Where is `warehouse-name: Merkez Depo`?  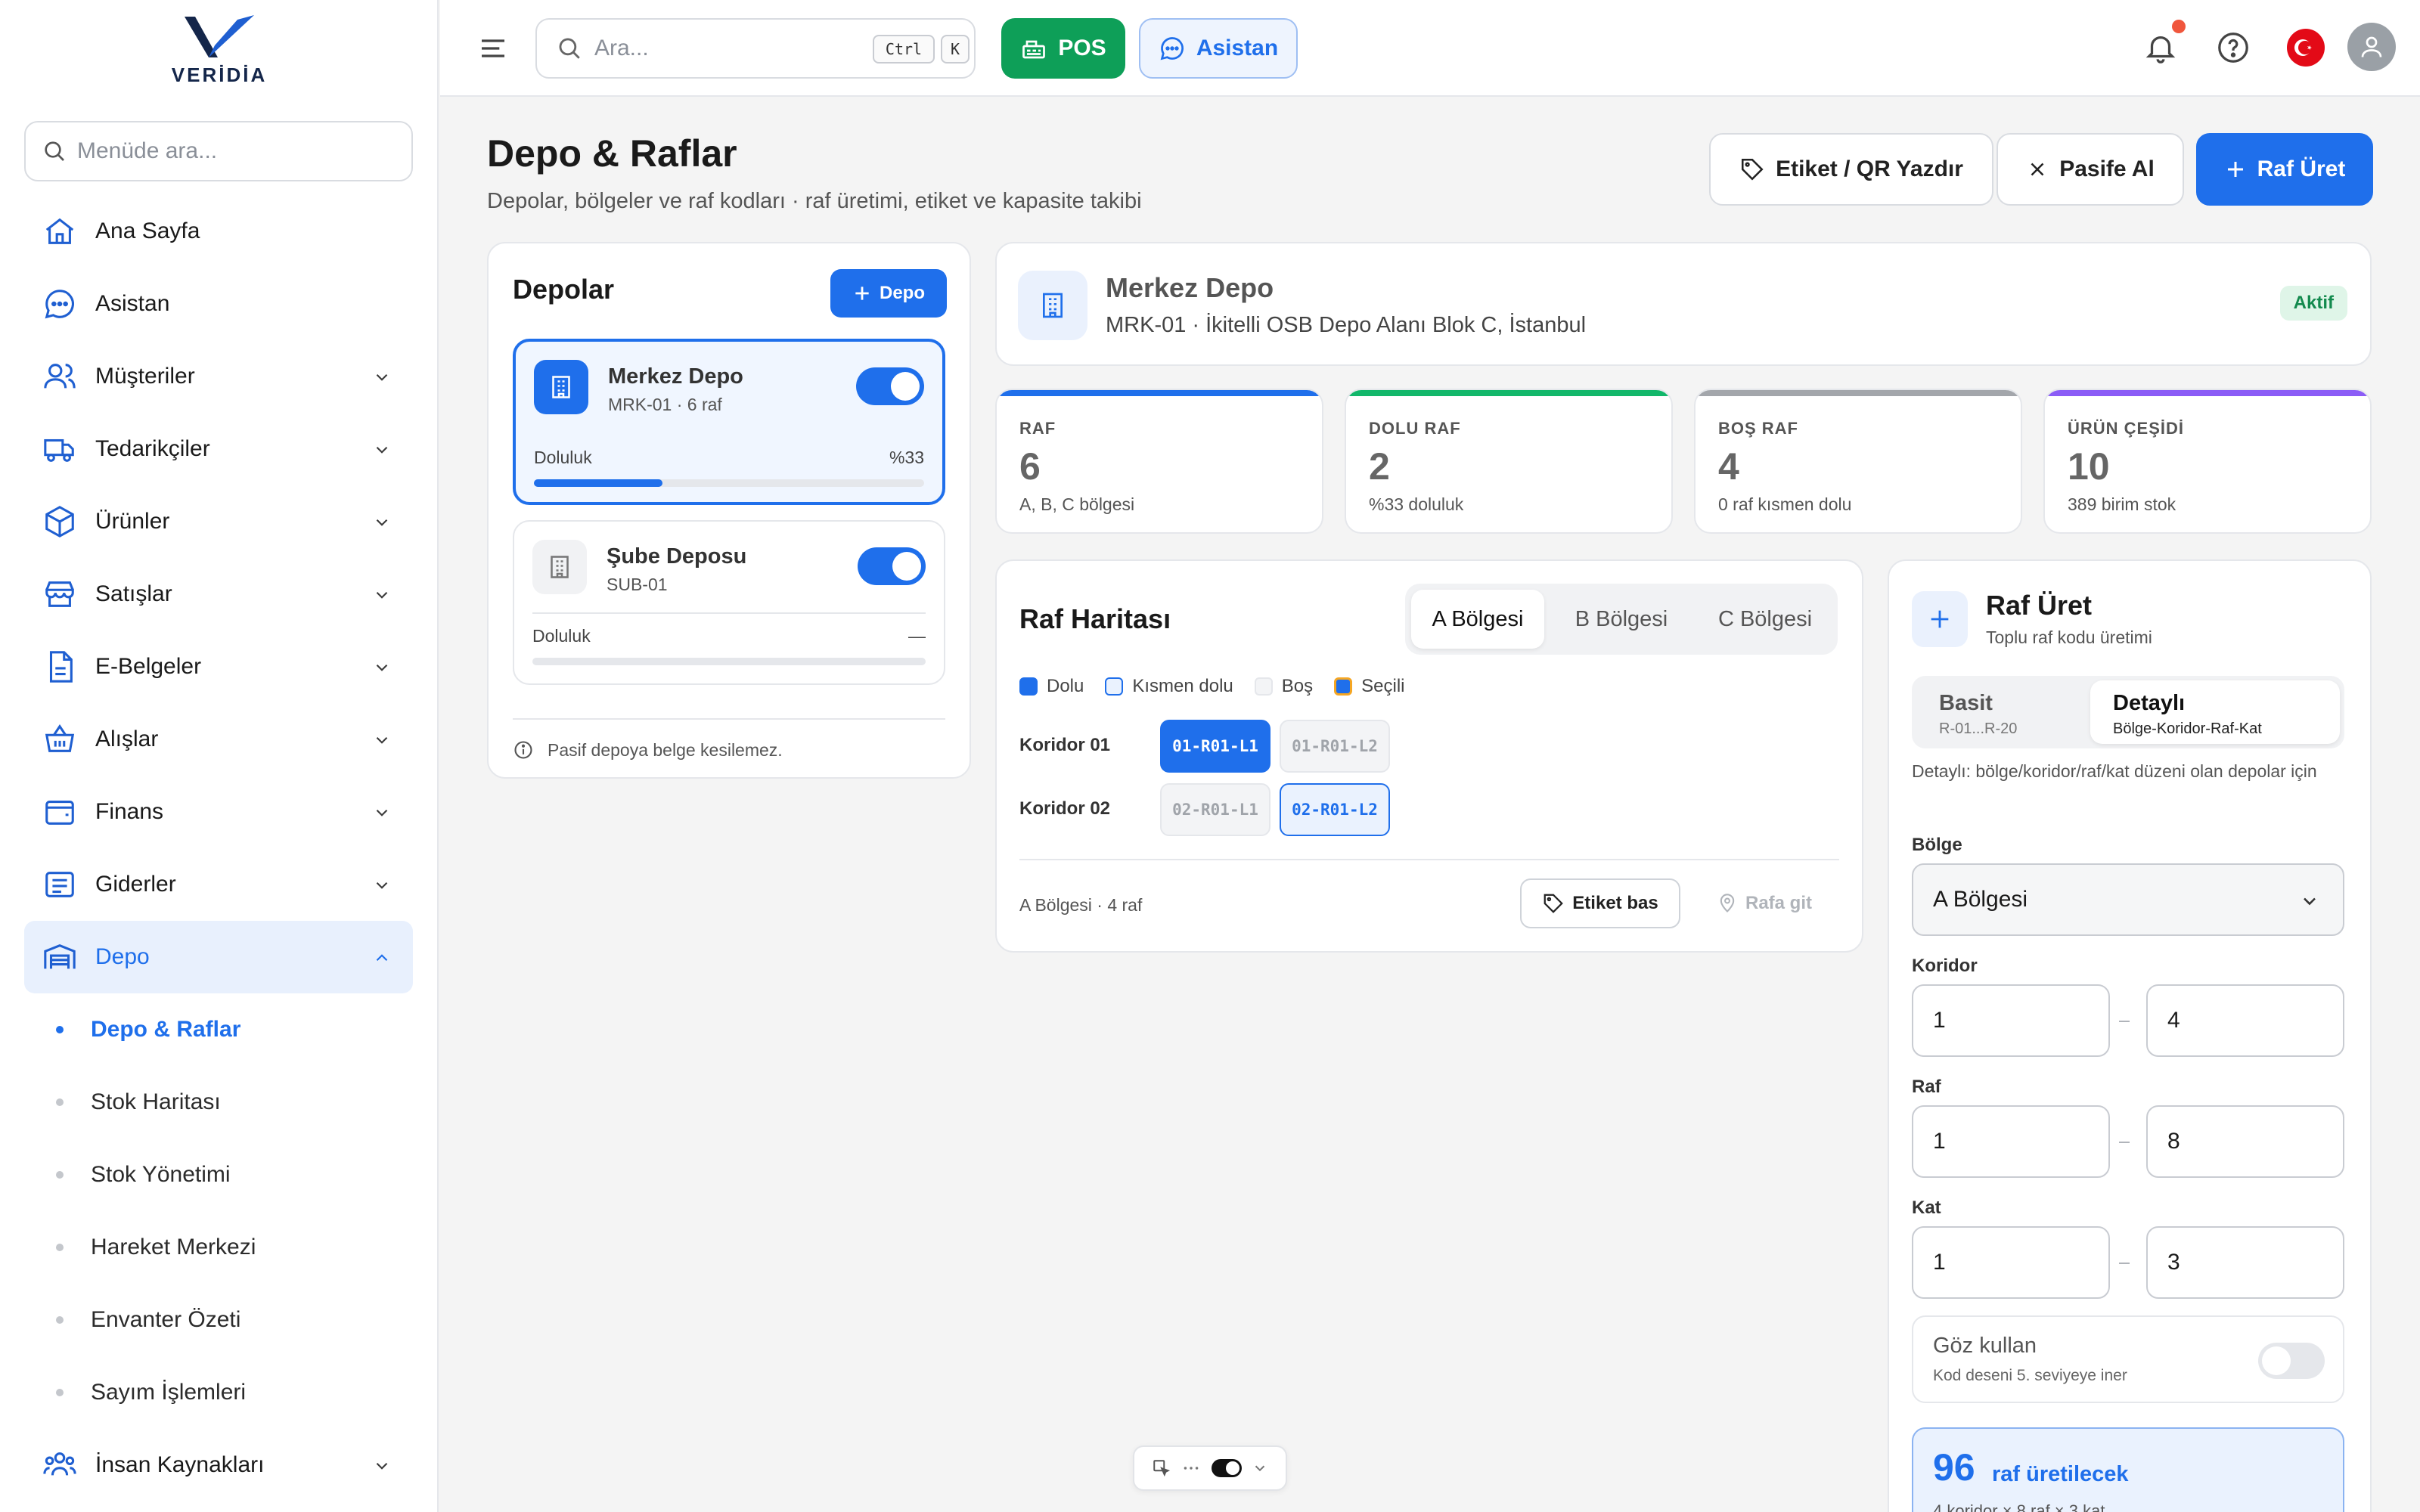 warehouse-name: Merkez Depo is located at coordinates (675, 376).